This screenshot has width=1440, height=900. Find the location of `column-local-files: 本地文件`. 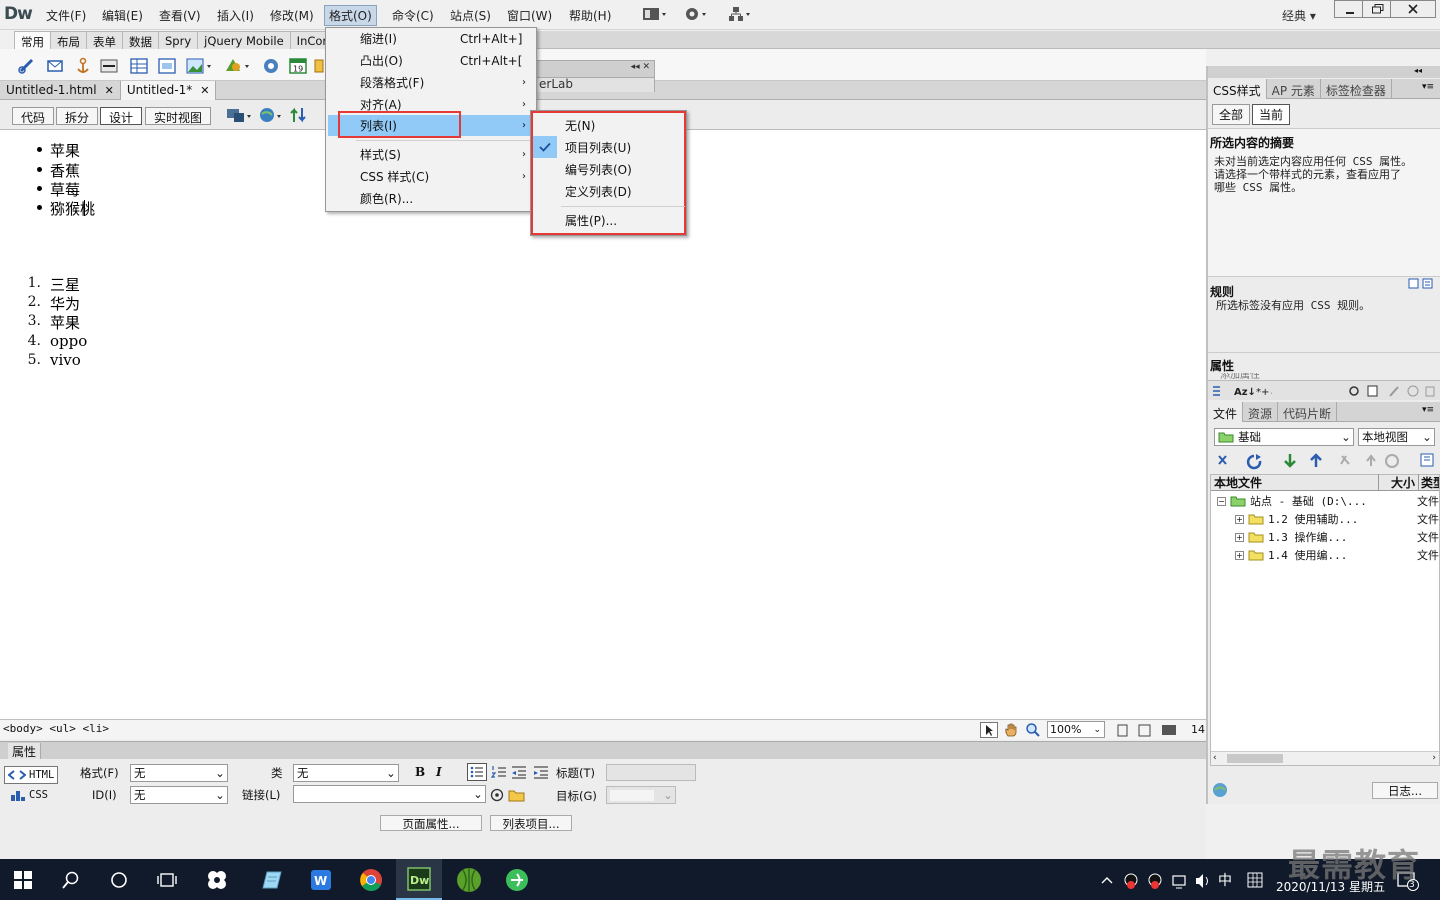

column-local-files: 本地文件 is located at coordinates (1295, 482).